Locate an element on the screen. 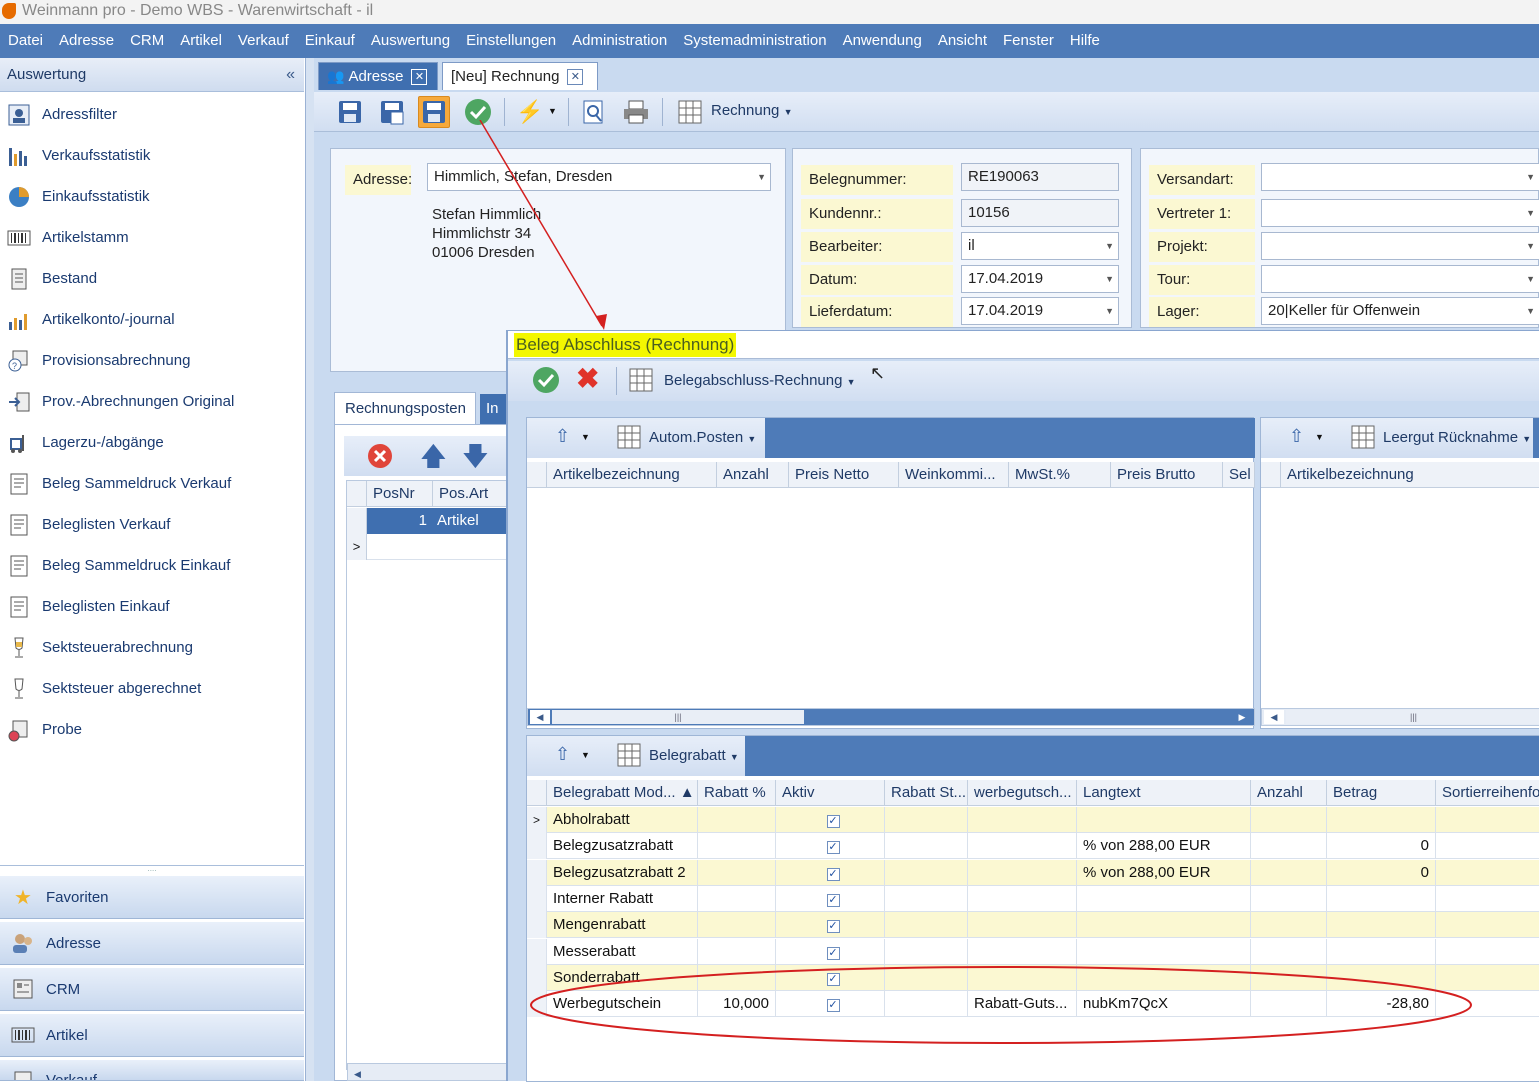  cell-betrag: 0 is located at coordinates (1381, 872).